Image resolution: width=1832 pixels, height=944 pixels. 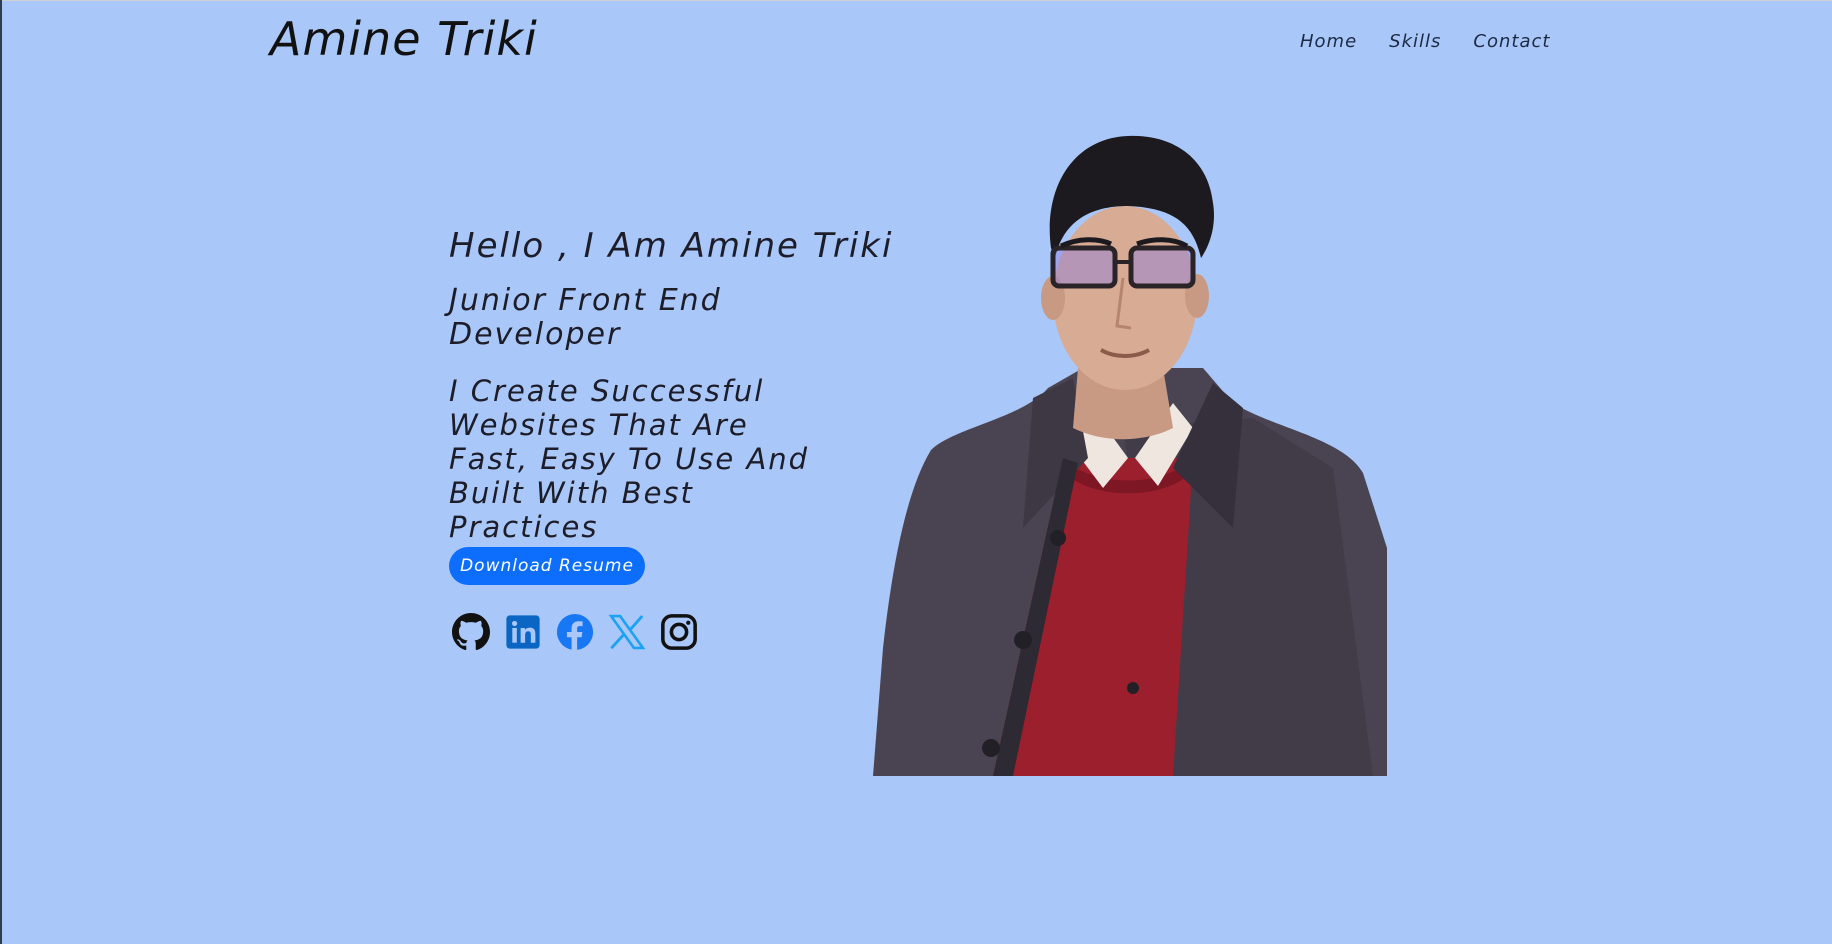 What do you see at coordinates (671, 246) in the screenshot?
I see `hero-greeting: Hello , I Am Amine Triki` at bounding box center [671, 246].